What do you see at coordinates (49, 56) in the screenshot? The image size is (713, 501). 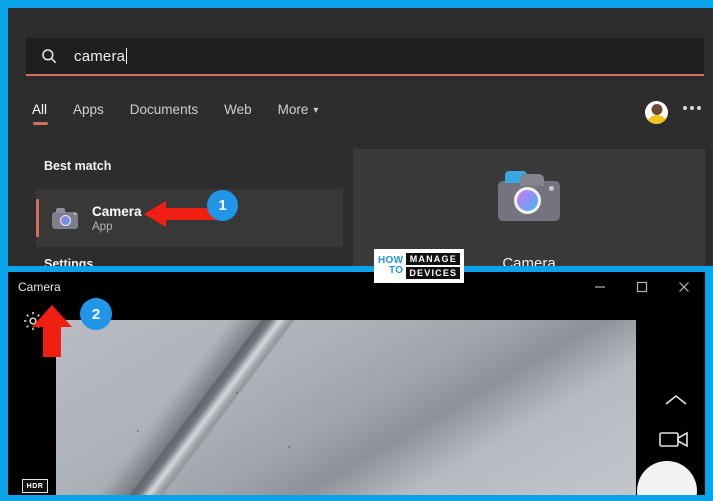 I see `search-icon` at bounding box center [49, 56].